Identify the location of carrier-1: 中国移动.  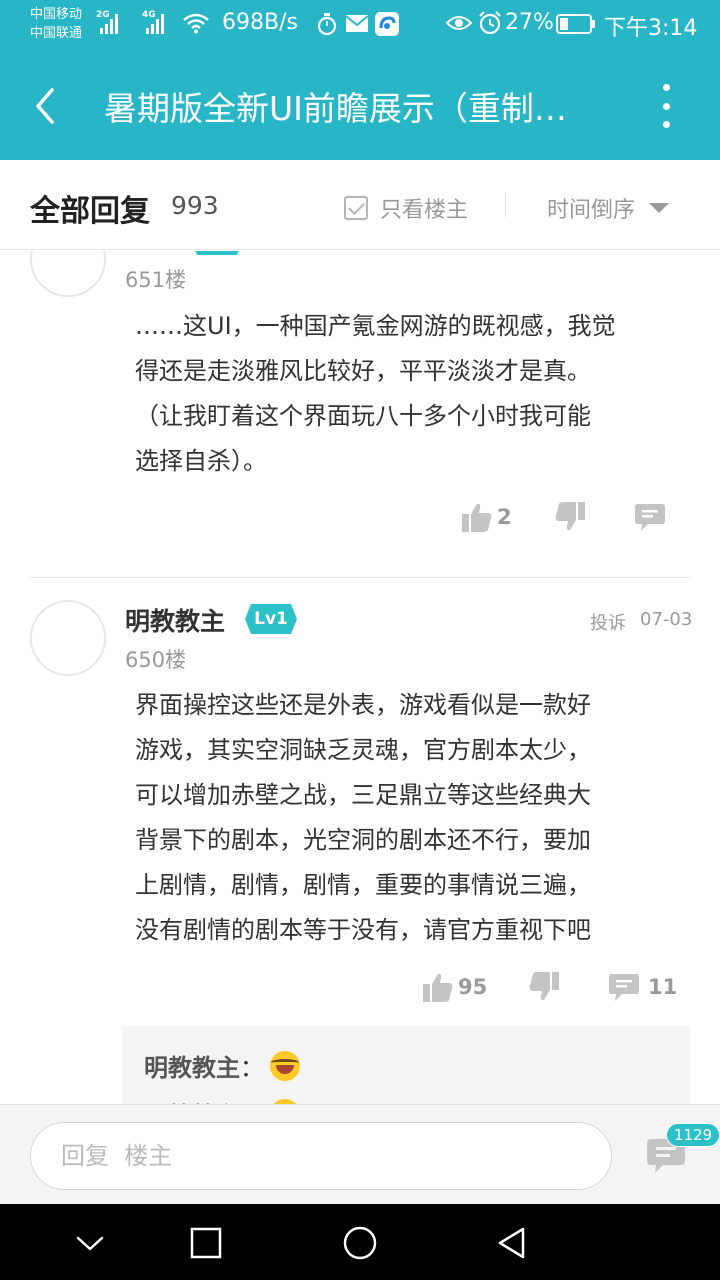
(56, 14).